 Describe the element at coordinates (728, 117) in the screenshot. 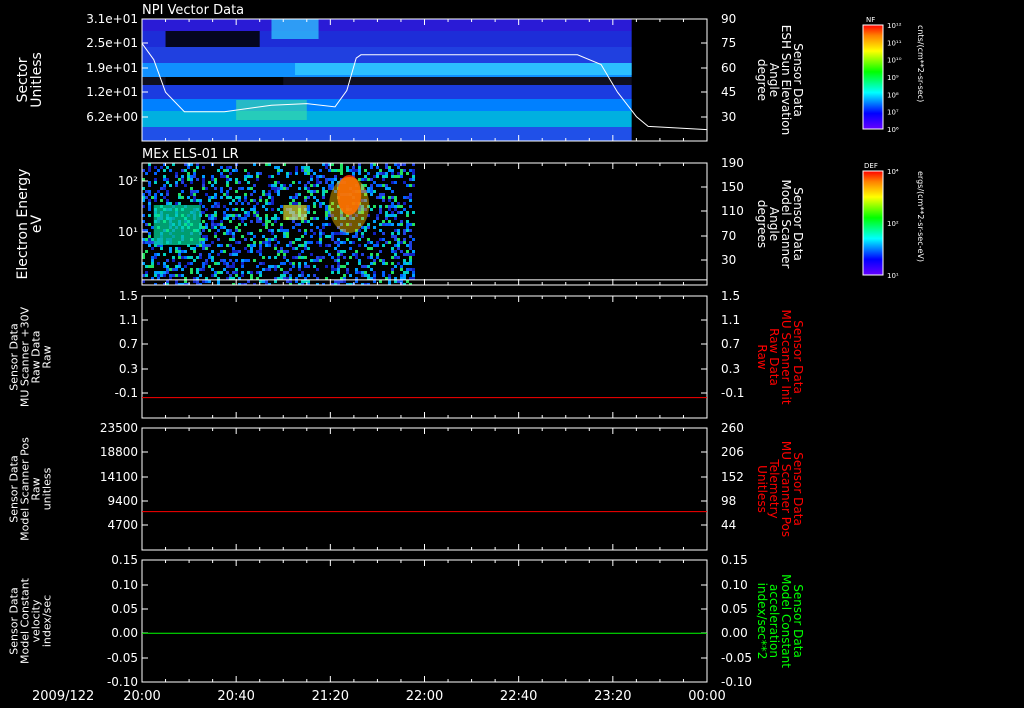

I see `right-tick-label: 30` at that location.